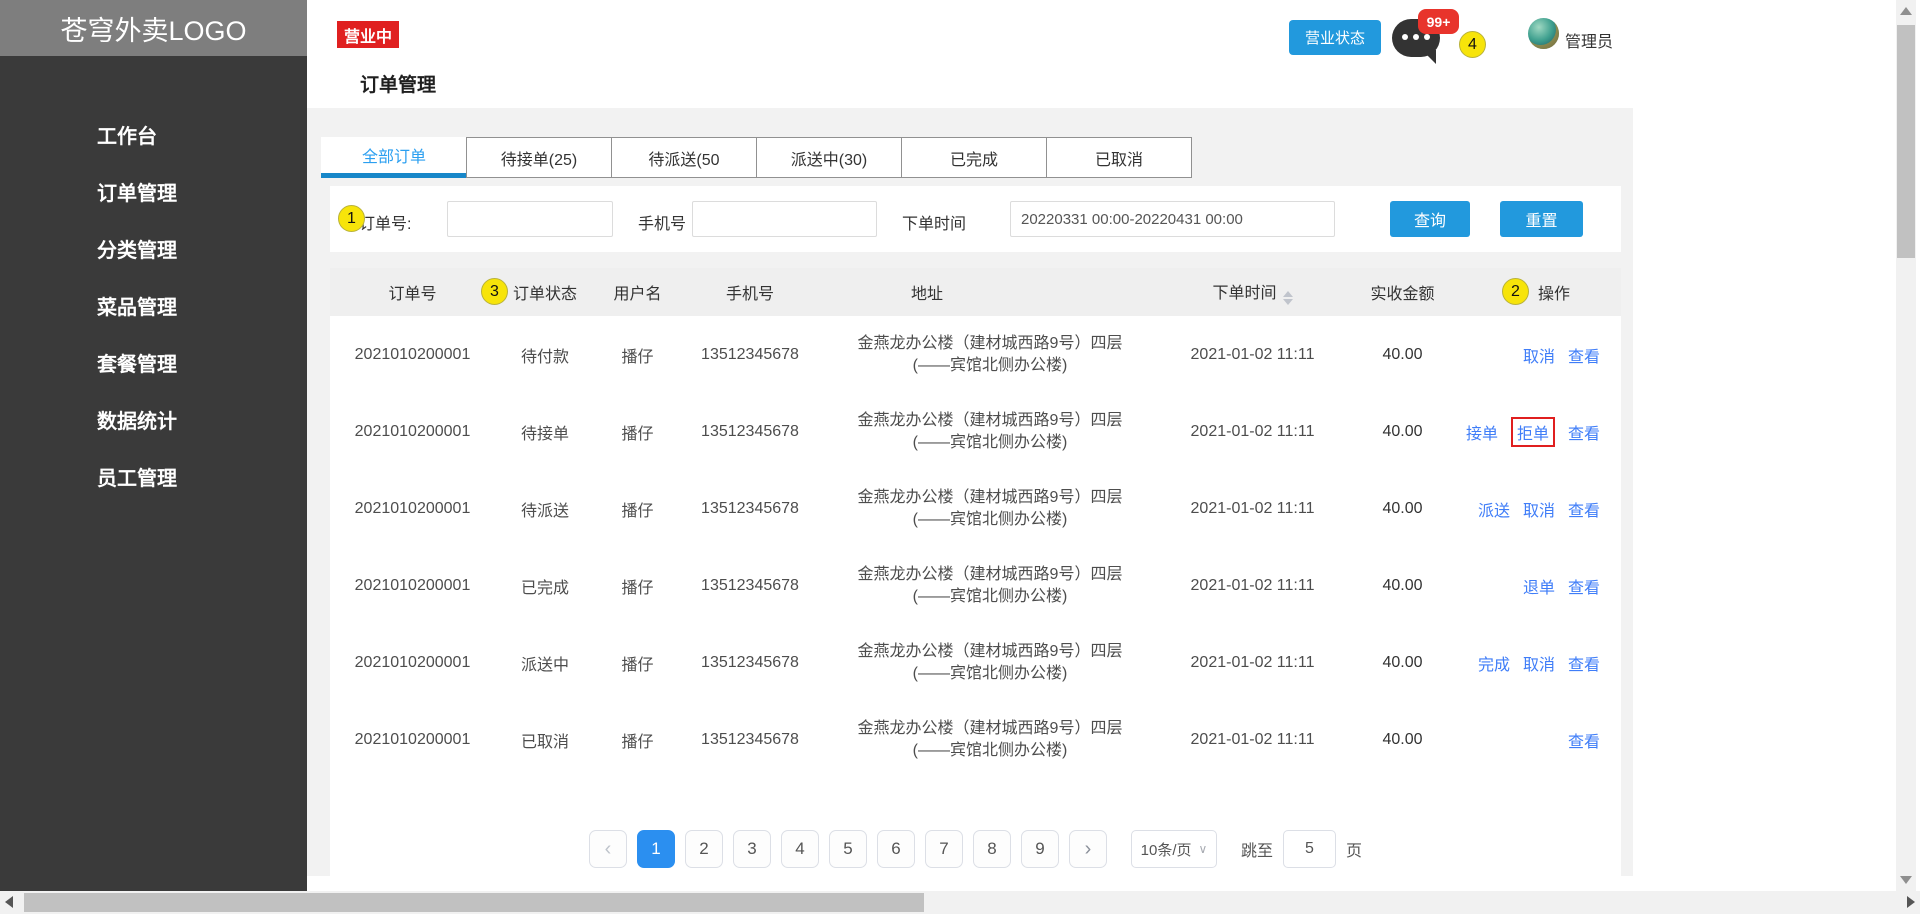 The height and width of the screenshot is (914, 1920). What do you see at coordinates (153, 419) in the screenshot?
I see `sidebar-item-statistics: 数据统计` at bounding box center [153, 419].